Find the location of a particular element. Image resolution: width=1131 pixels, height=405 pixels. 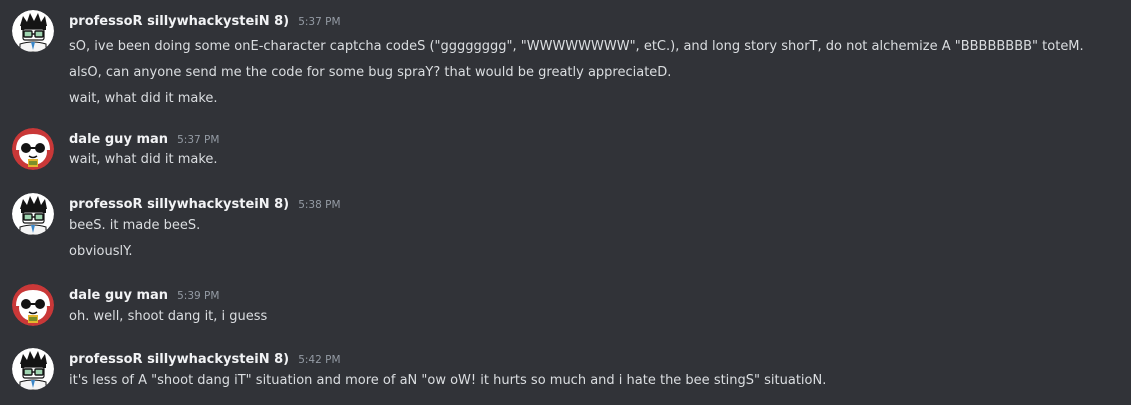

message-header: professoR sillywhackysteiN 8) 5:37 PM is located at coordinates (205, 21).